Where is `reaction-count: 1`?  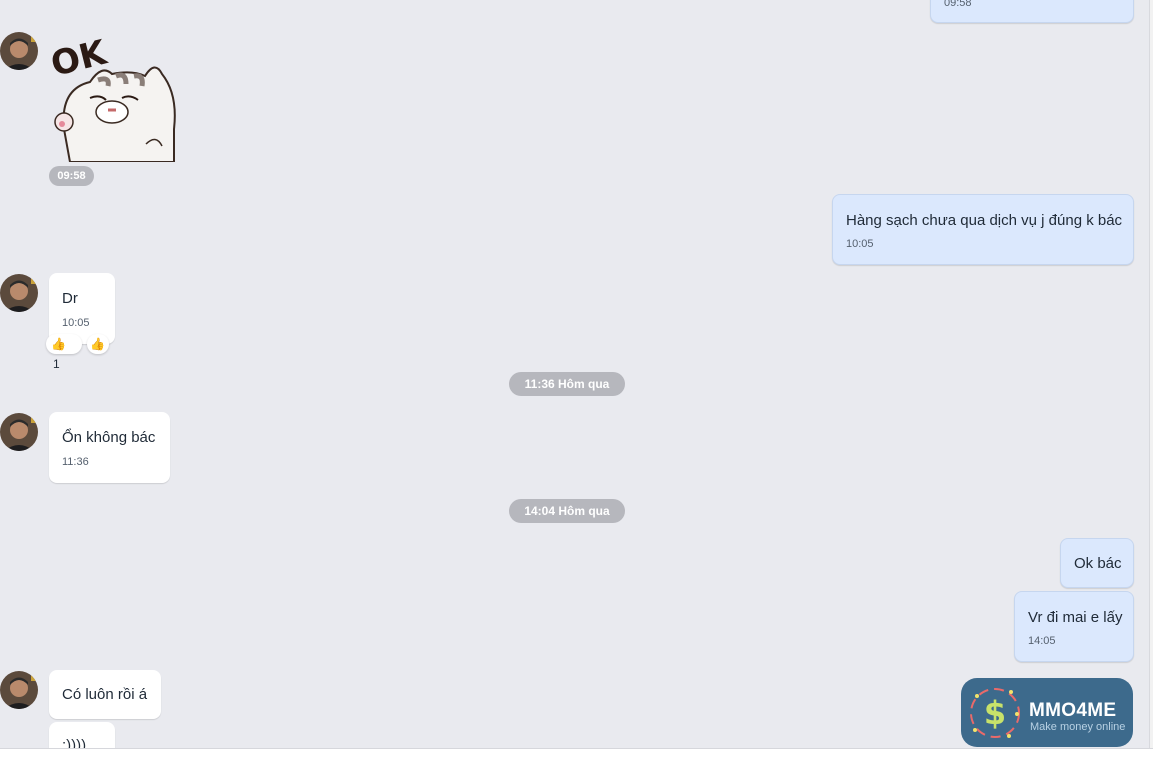
reaction-count: 1 is located at coordinates (56, 364).